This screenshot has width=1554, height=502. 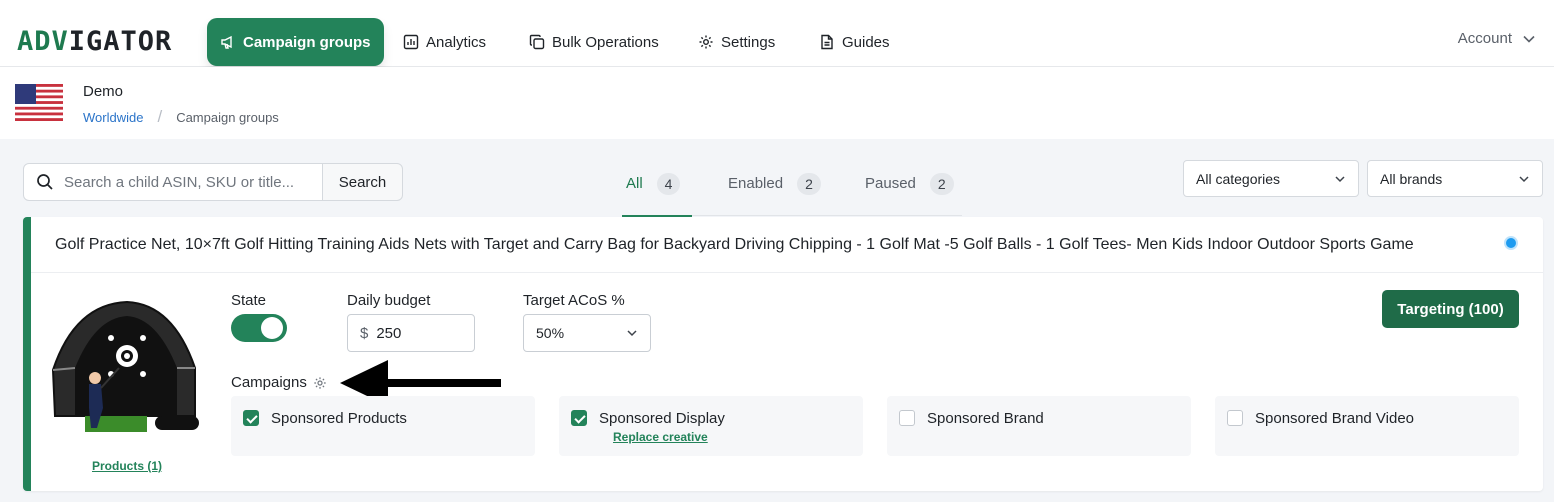 What do you see at coordinates (259, 328) in the screenshot?
I see `state-toggle` at bounding box center [259, 328].